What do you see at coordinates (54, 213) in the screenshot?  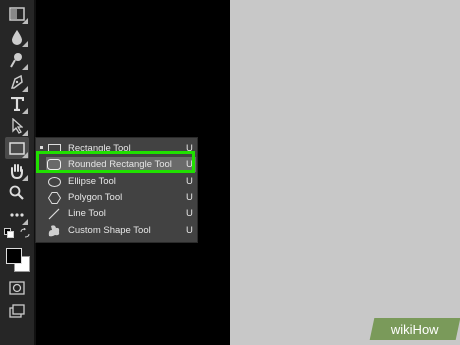 I see `line-icon` at bounding box center [54, 213].